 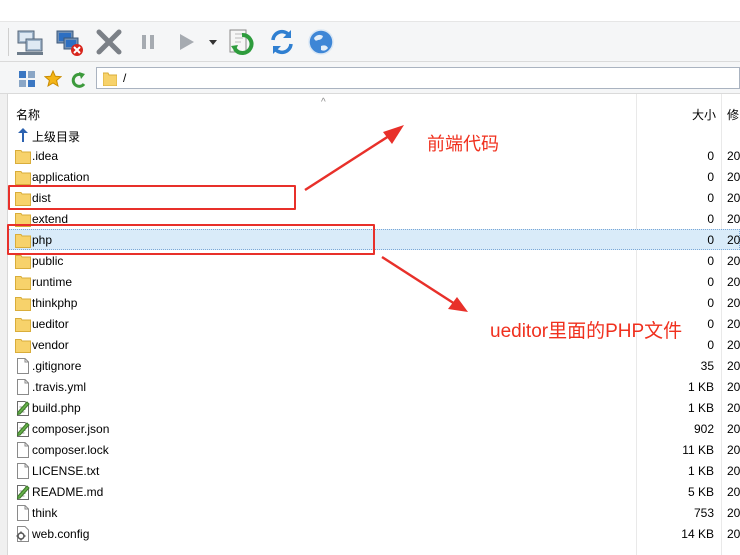 I want to click on ueditor-annotation: ueditor里面的PHP文件, so click(x=586, y=331).